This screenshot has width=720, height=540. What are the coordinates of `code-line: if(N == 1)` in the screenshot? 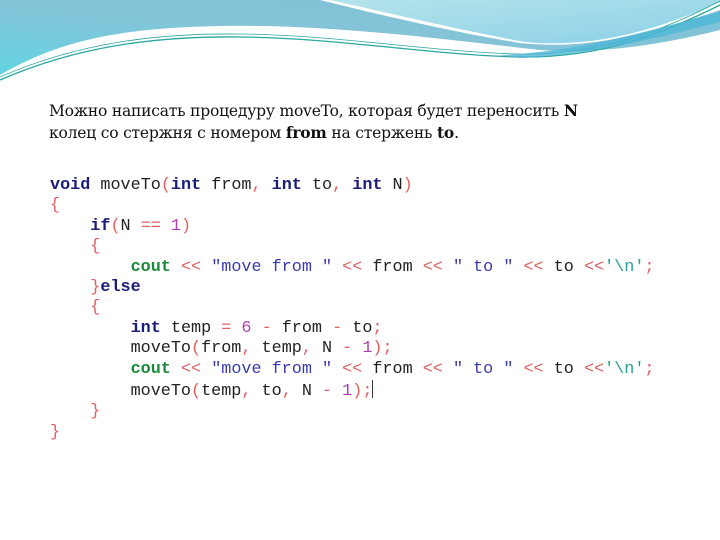 It's located at (141, 226).